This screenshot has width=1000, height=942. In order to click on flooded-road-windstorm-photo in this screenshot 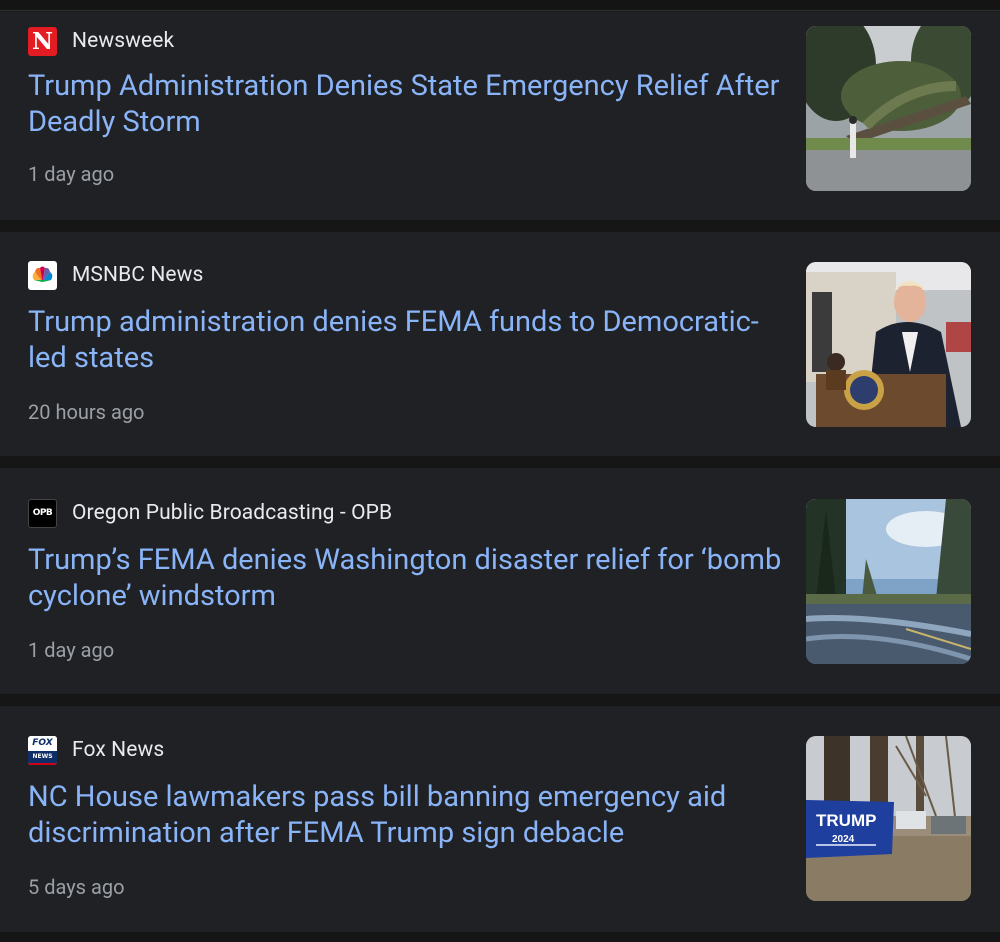, I will do `click(888, 581)`.